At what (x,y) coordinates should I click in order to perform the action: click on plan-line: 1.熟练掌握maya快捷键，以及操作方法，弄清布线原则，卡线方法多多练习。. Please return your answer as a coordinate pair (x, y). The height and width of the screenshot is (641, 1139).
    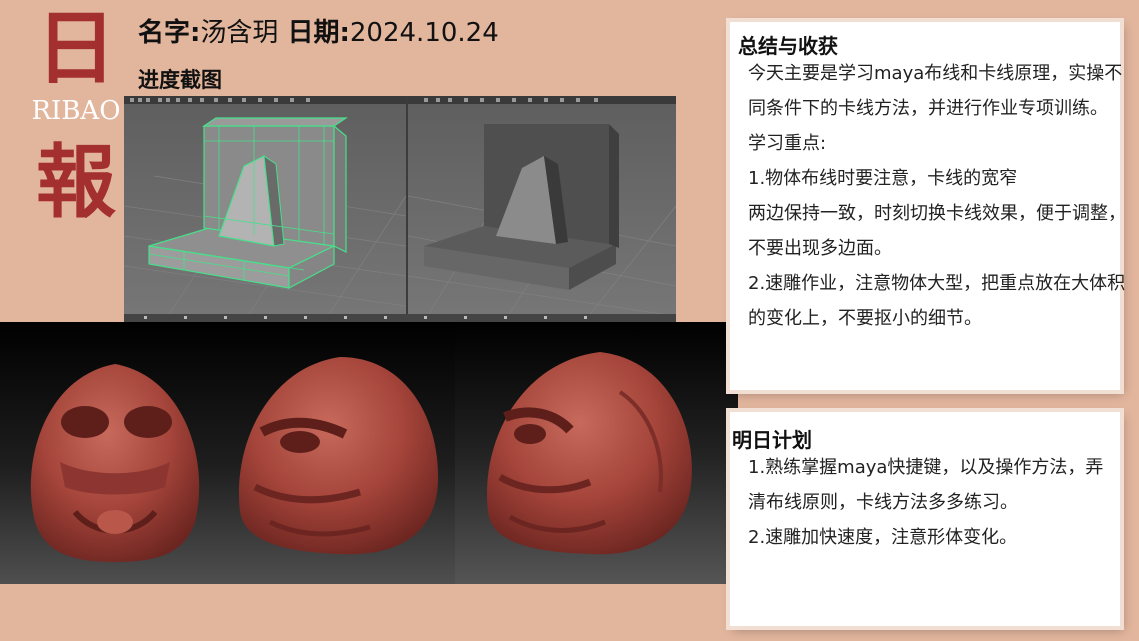
    Looking at the image, I should click on (926, 485).